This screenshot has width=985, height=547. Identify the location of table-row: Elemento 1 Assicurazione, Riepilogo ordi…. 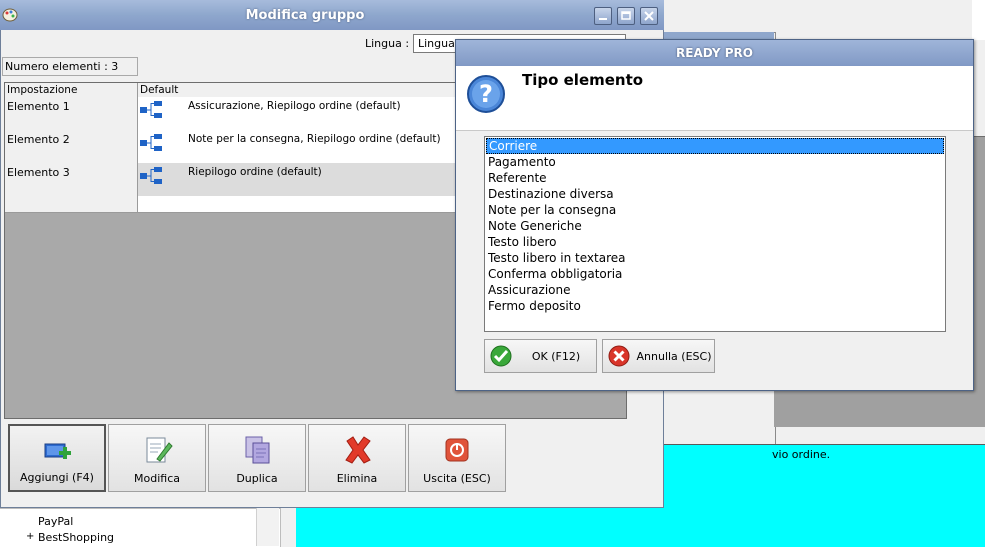
(234, 114).